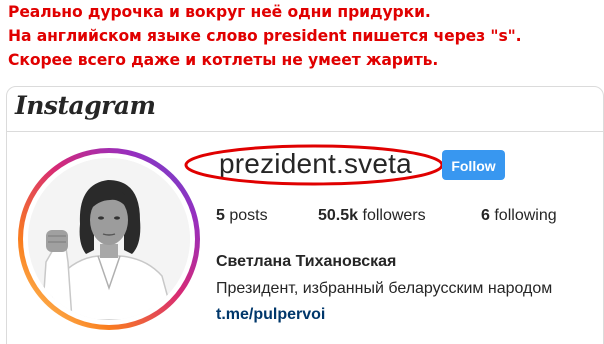  What do you see at coordinates (384, 288) in the screenshot?
I see `profile-bio: Президент, избранный беларусским народом` at bounding box center [384, 288].